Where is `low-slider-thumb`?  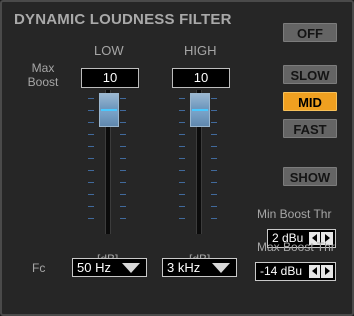
low-slider-thumb is located at coordinates (109, 110).